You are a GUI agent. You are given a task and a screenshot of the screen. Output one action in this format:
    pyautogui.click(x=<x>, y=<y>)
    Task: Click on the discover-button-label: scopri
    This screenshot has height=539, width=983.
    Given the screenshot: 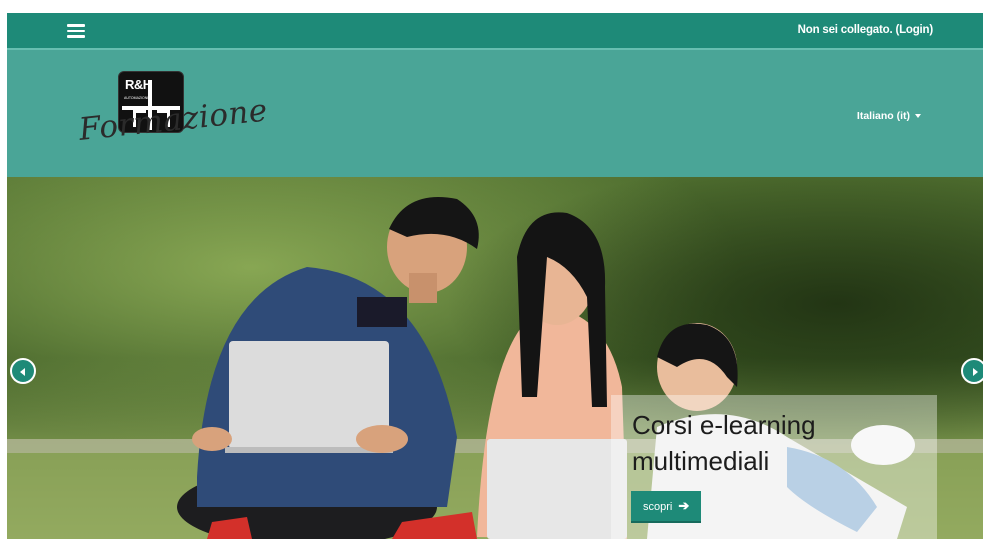 What is the action you would take?
    pyautogui.click(x=658, y=507)
    